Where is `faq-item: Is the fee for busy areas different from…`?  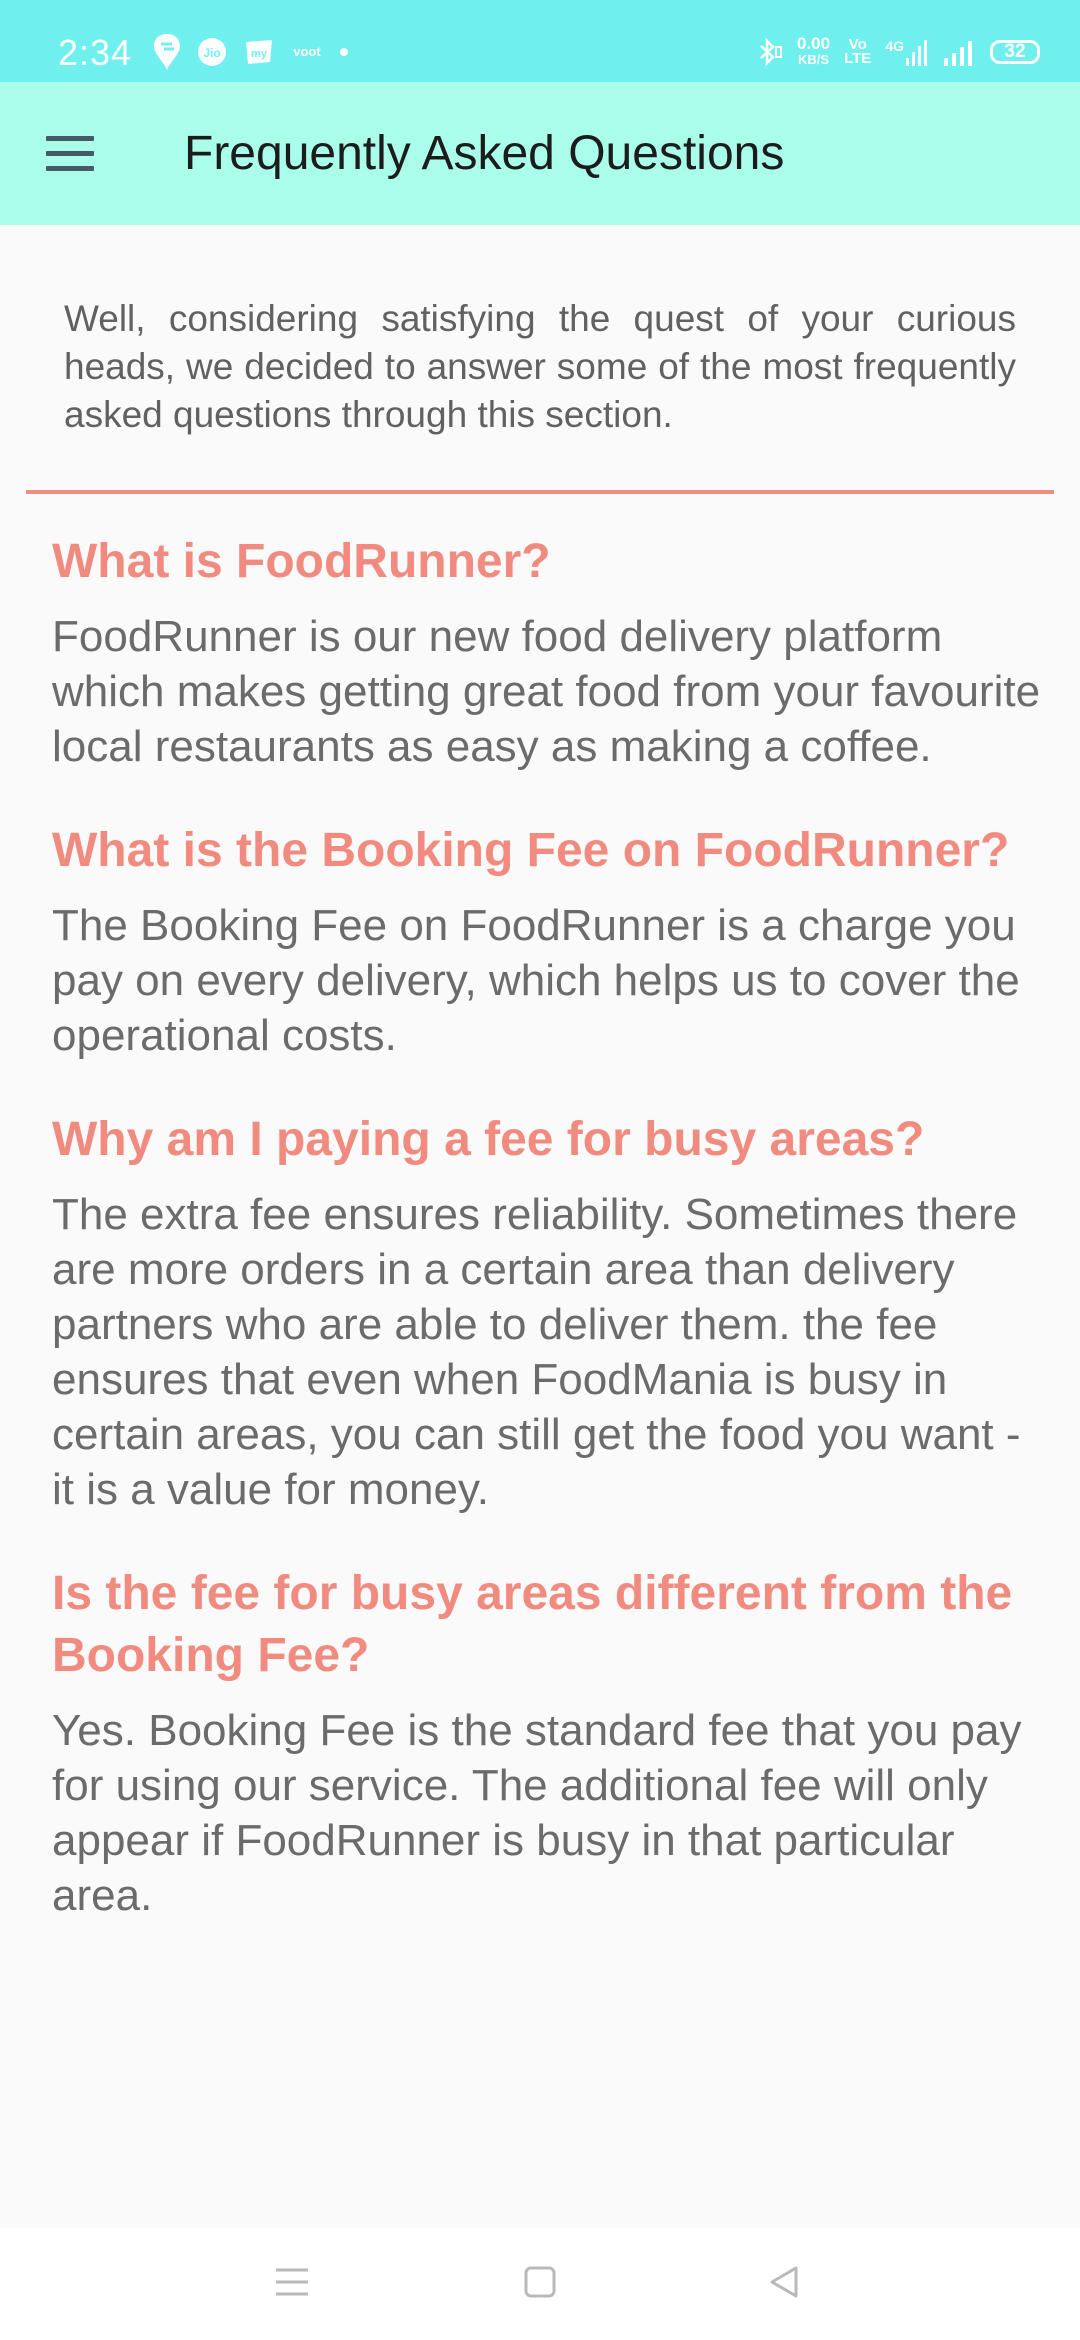
faq-item: Is the fee for busy areas different from… is located at coordinates (547, 1743).